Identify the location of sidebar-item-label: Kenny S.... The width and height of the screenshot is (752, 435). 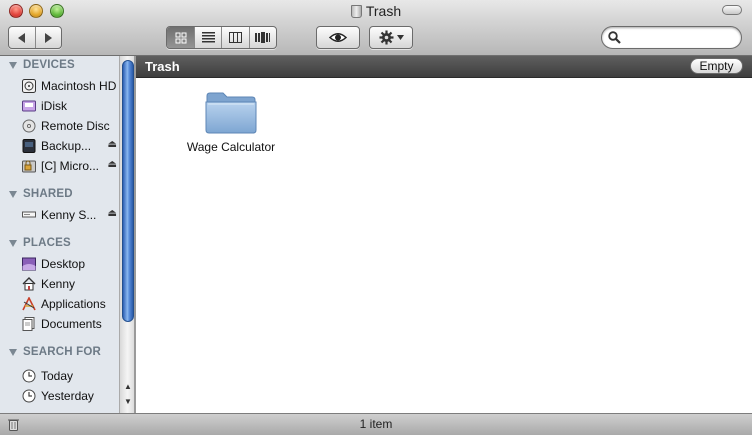
(69, 215).